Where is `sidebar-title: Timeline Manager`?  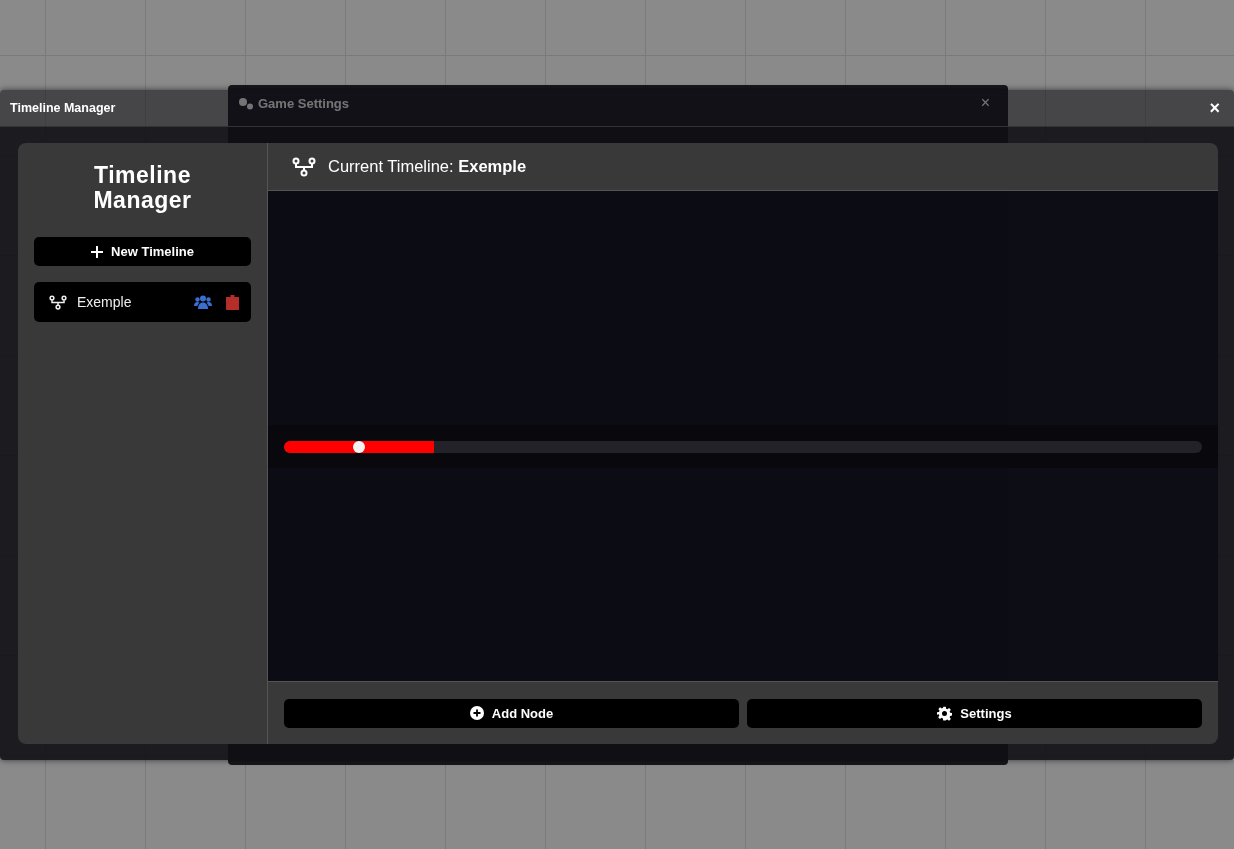
sidebar-title: Timeline Manager is located at coordinates (142, 188).